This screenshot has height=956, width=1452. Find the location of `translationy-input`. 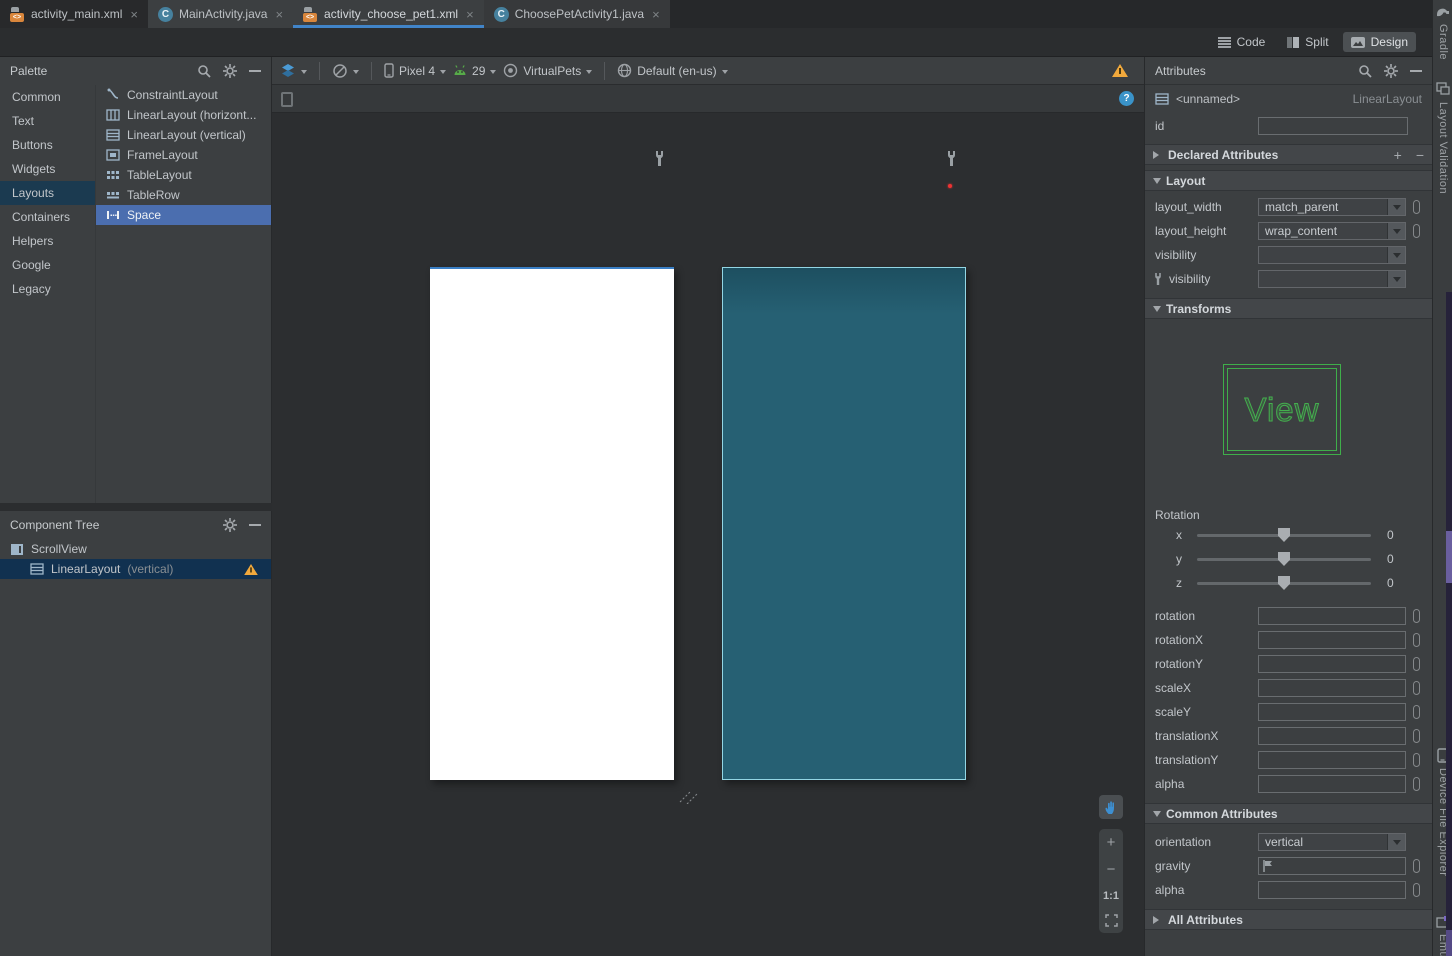

translationy-input is located at coordinates (1332, 760).